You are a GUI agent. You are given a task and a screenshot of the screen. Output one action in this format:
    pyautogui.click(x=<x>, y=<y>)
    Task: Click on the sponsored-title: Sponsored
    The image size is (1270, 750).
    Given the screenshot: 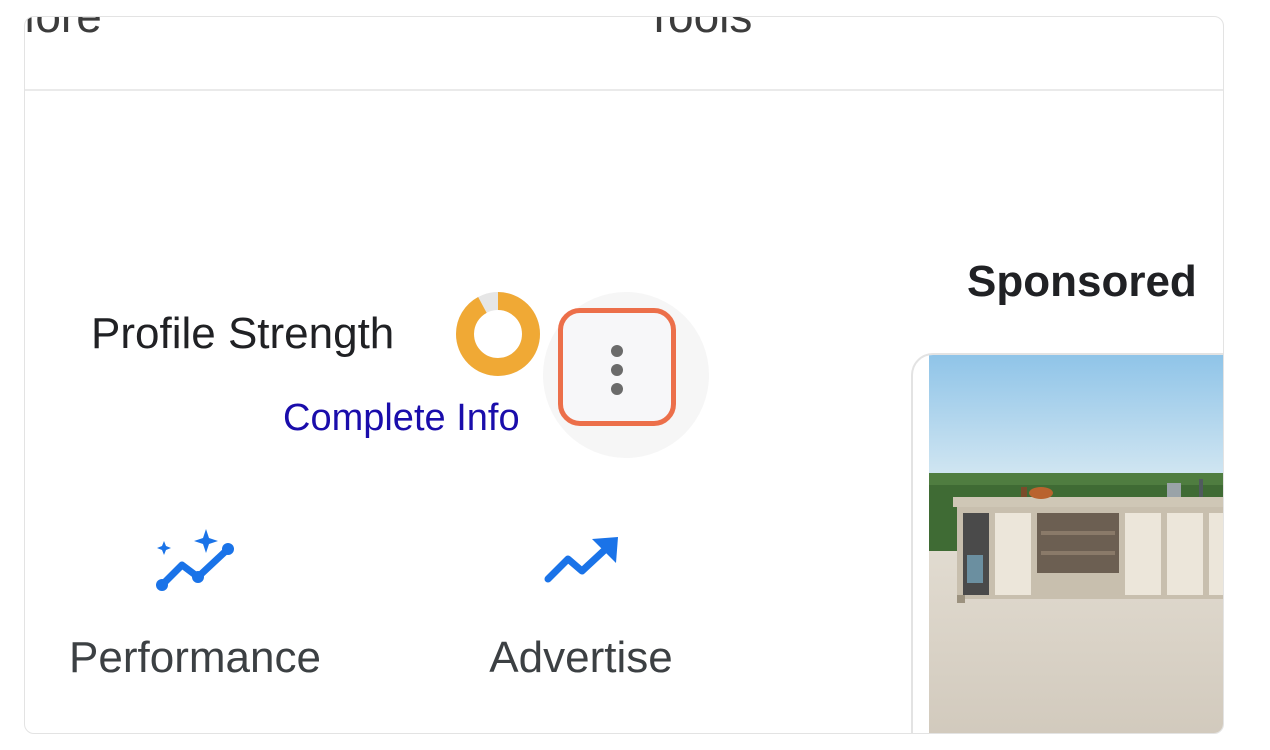 What is the action you would take?
    pyautogui.click(x=1082, y=281)
    